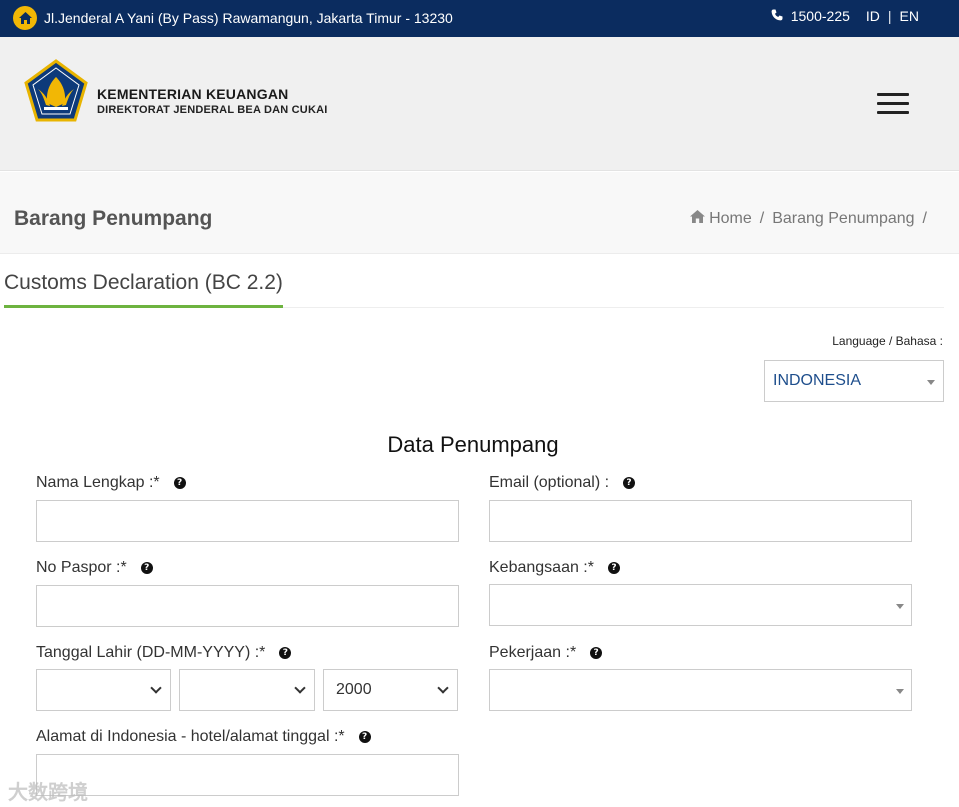 This screenshot has width=959, height=807. I want to click on label-no-paspor: No Paspor :* ?, so click(94, 568).